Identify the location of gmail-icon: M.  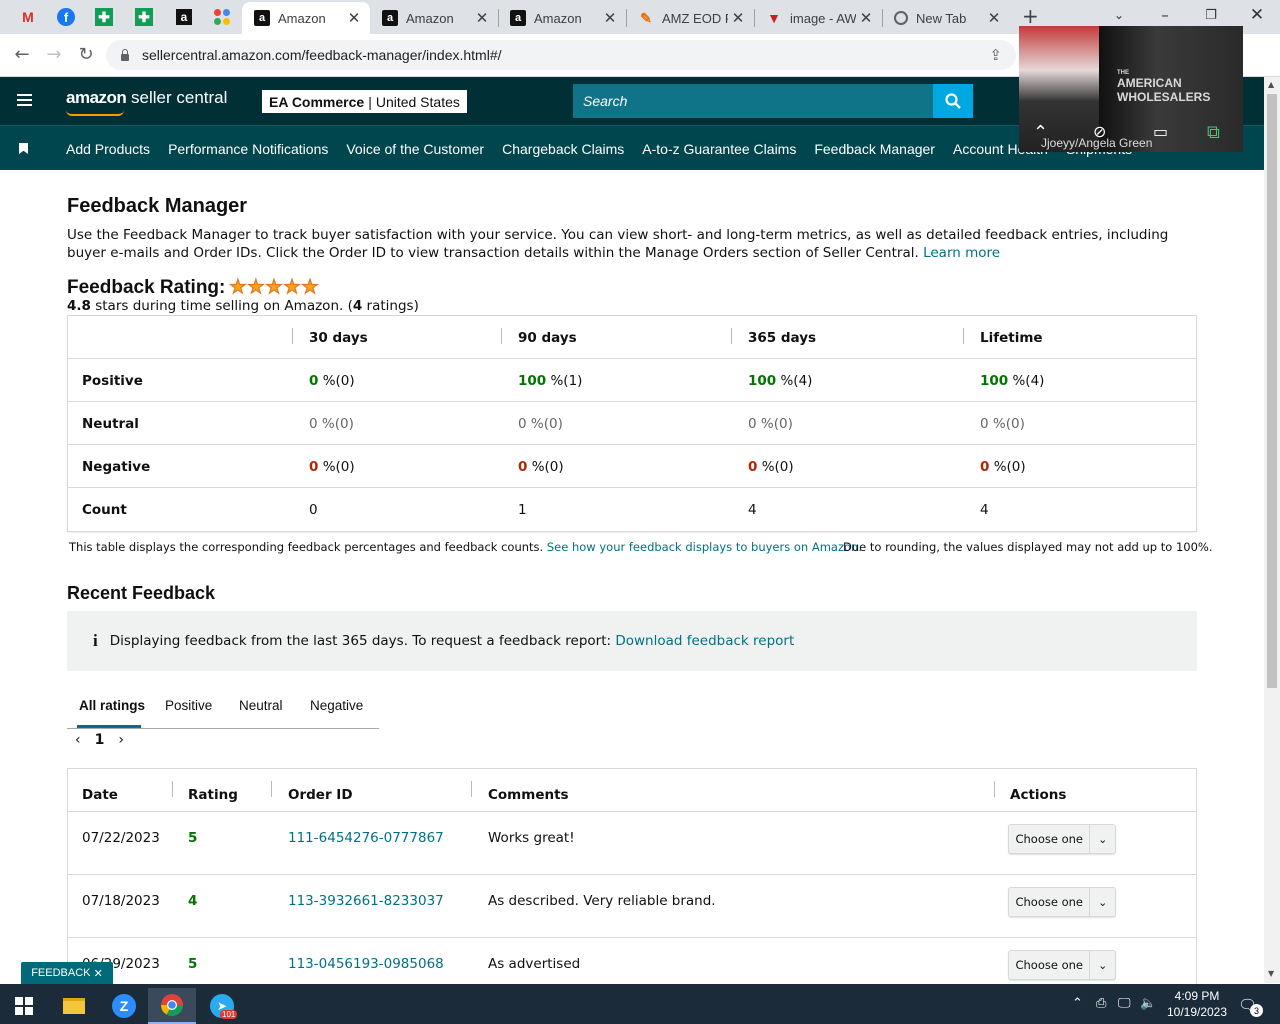
(28, 17).